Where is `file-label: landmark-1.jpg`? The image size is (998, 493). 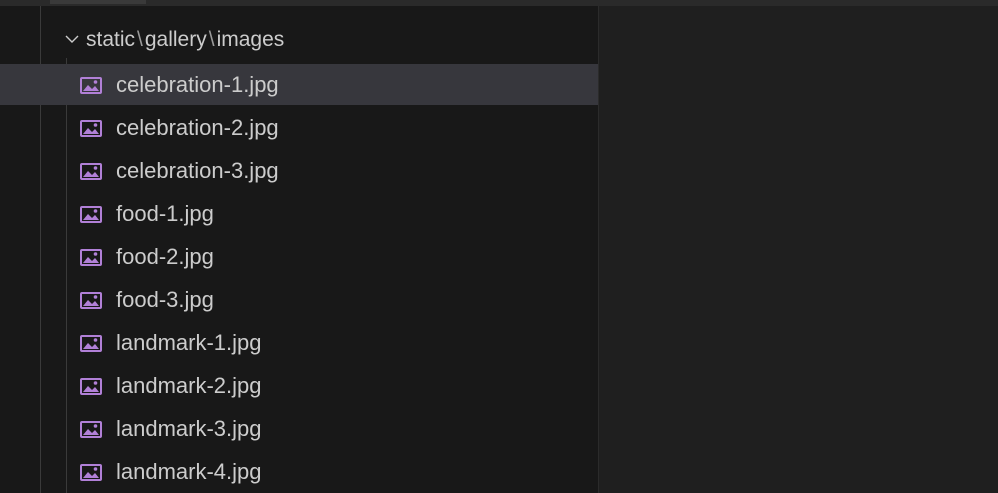 file-label: landmark-1.jpg is located at coordinates (189, 342).